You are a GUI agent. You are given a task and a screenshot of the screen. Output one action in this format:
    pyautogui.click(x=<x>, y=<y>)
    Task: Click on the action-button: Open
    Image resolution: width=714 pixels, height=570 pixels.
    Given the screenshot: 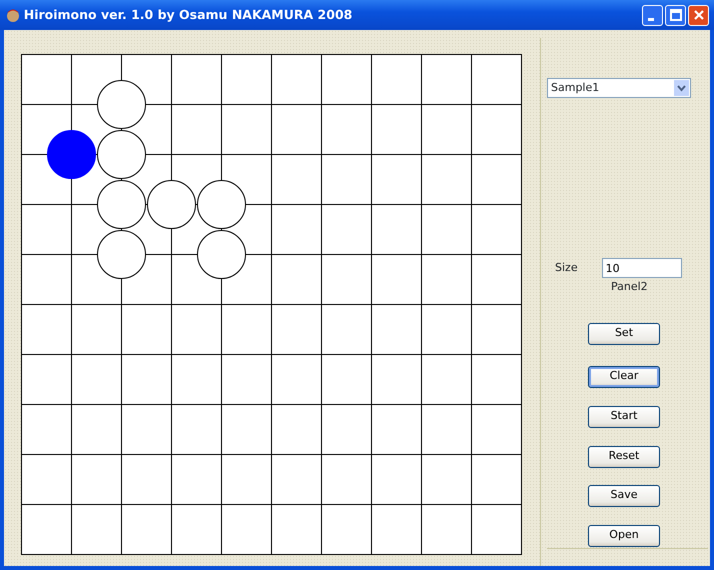 What is the action you would take?
    pyautogui.click(x=624, y=535)
    